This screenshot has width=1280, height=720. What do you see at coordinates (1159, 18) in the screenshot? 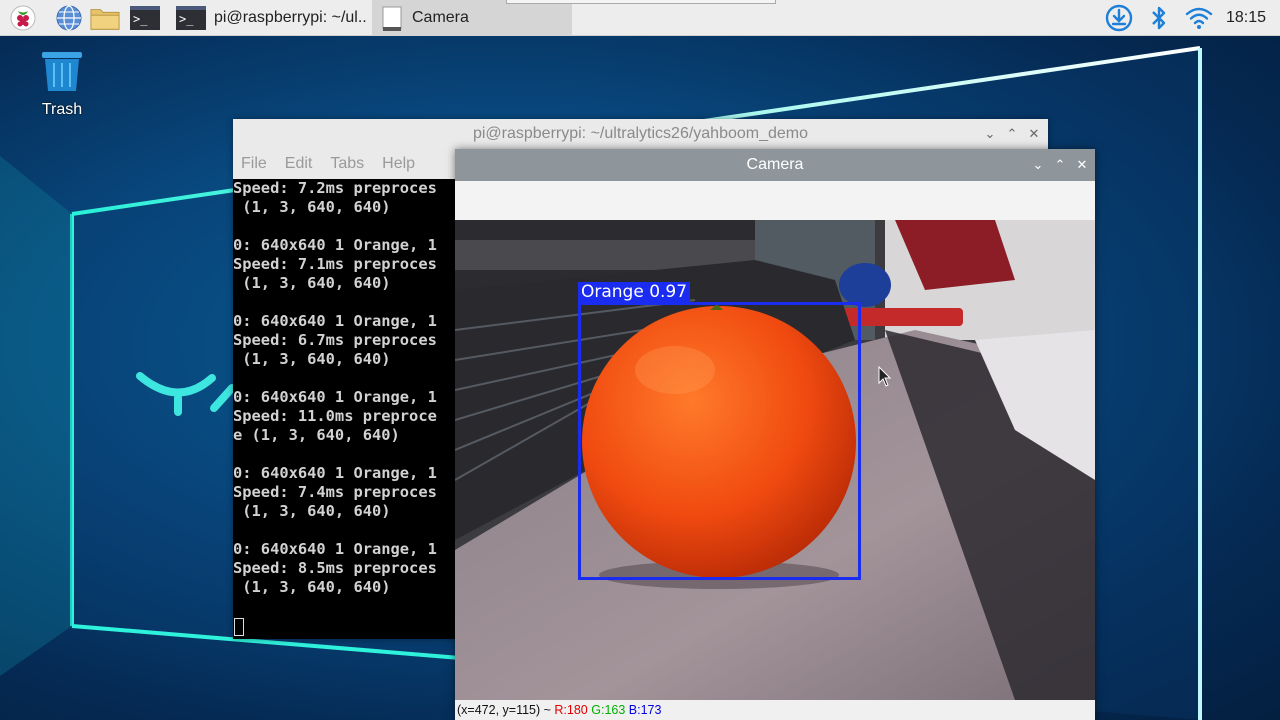
I see `bluetooth-icon` at bounding box center [1159, 18].